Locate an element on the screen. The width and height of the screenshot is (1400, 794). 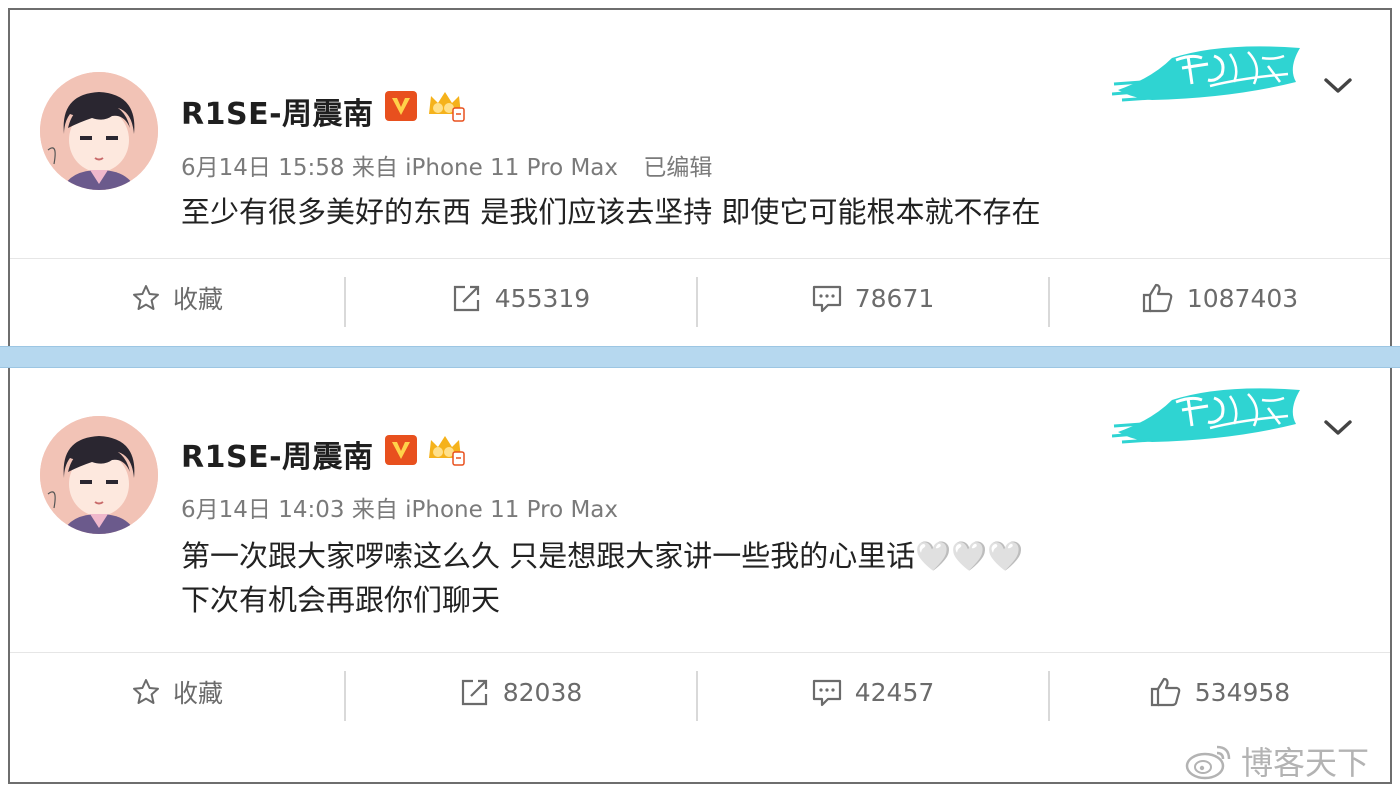
like-count: 1087403 is located at coordinates (1242, 298).